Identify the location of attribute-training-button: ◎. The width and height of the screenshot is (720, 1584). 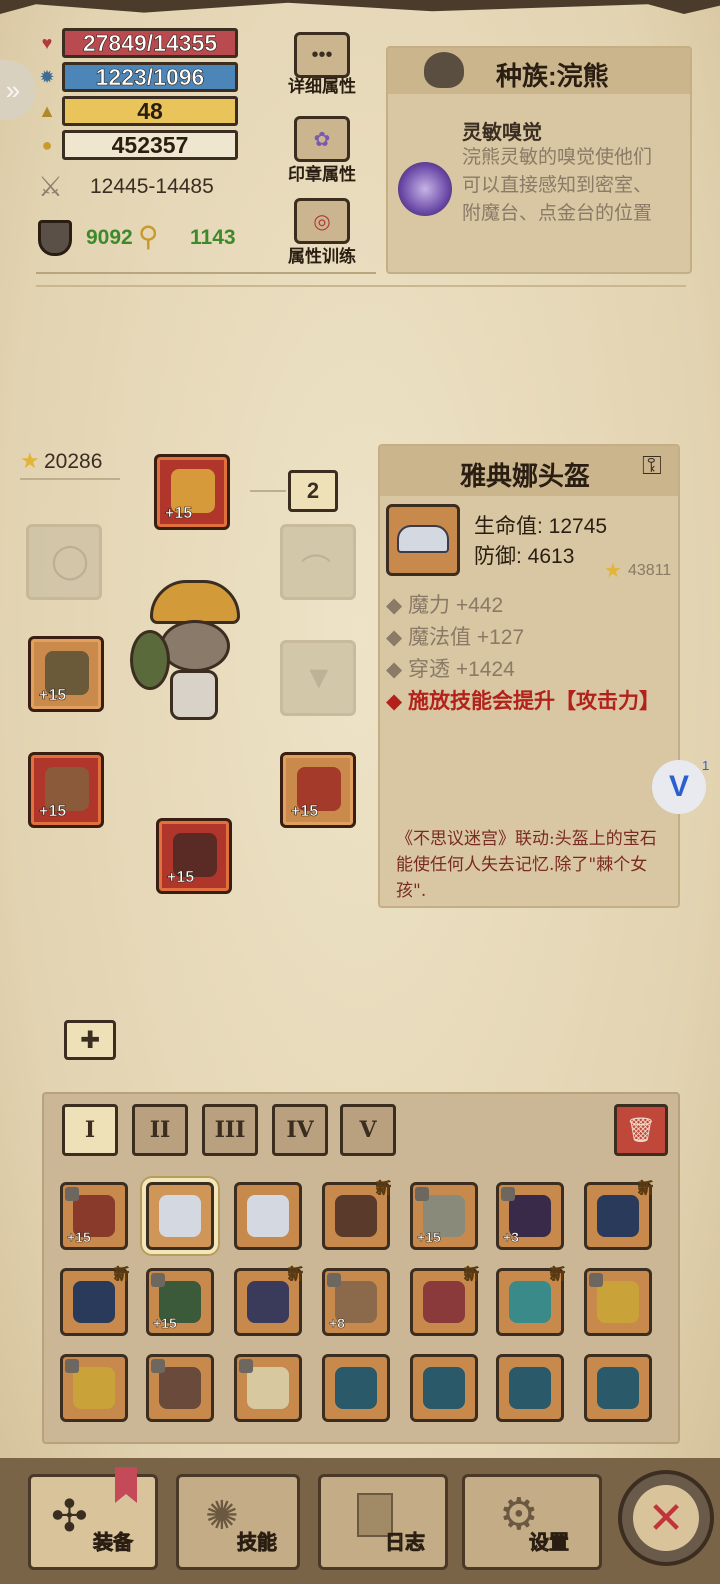
(322, 221).